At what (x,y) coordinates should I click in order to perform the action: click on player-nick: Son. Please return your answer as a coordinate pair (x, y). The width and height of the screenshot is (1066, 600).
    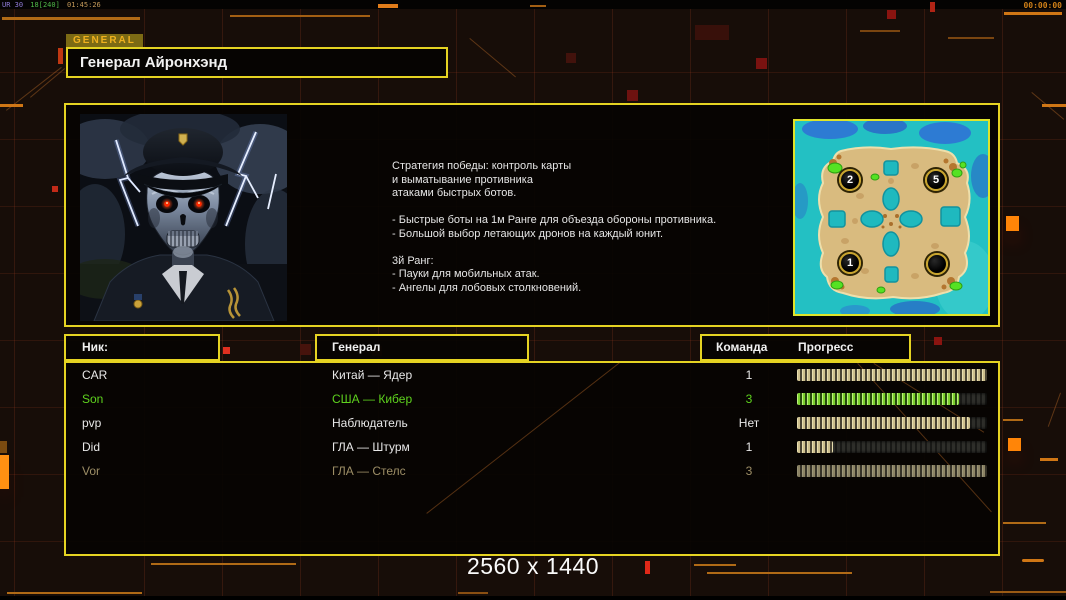
    Looking at the image, I should click on (93, 399).